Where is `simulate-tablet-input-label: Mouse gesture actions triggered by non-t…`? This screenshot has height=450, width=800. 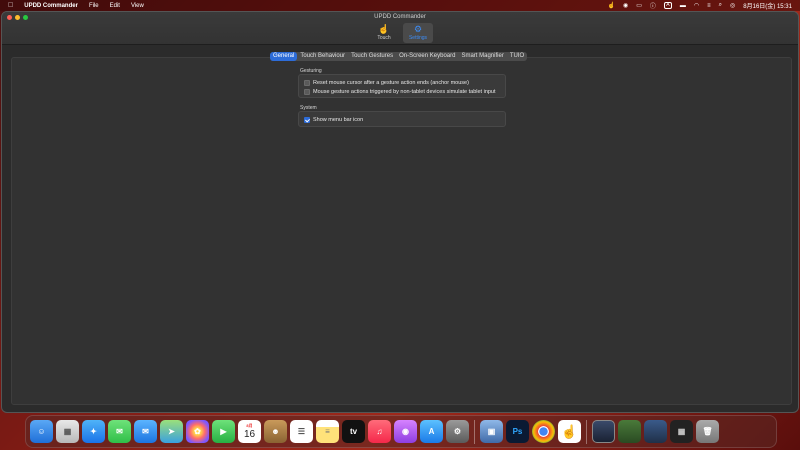
simulate-tablet-input-label: Mouse gesture actions triggered by non-t… is located at coordinates (404, 91).